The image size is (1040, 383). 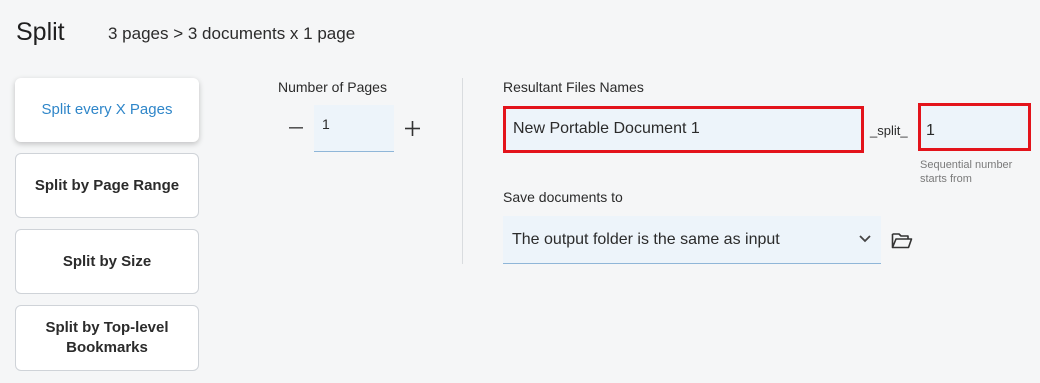 I want to click on mode-split-by-page-range-button: Split by Page Range, so click(x=107, y=185).